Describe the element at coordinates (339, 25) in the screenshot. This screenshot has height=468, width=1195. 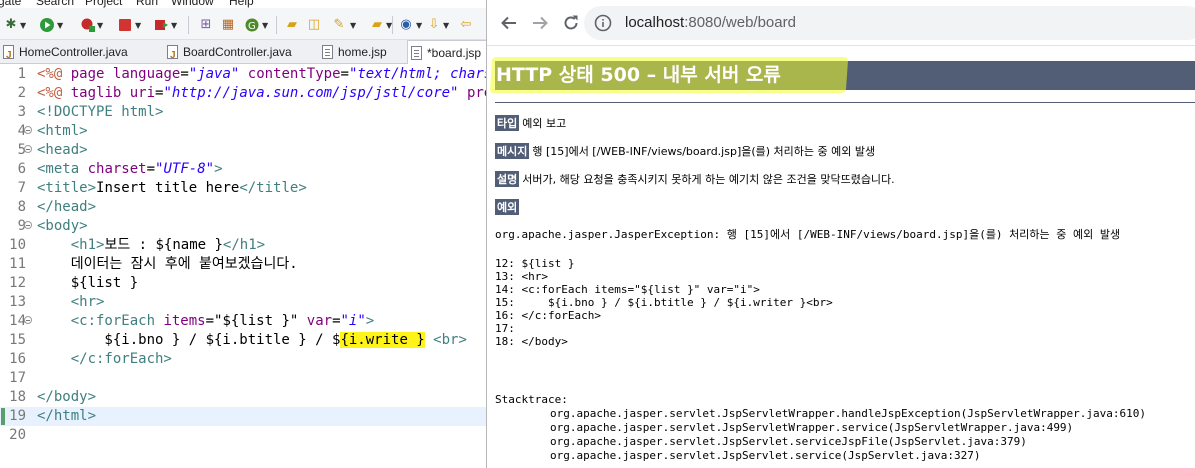
I see `wand-icon: ✎` at that location.